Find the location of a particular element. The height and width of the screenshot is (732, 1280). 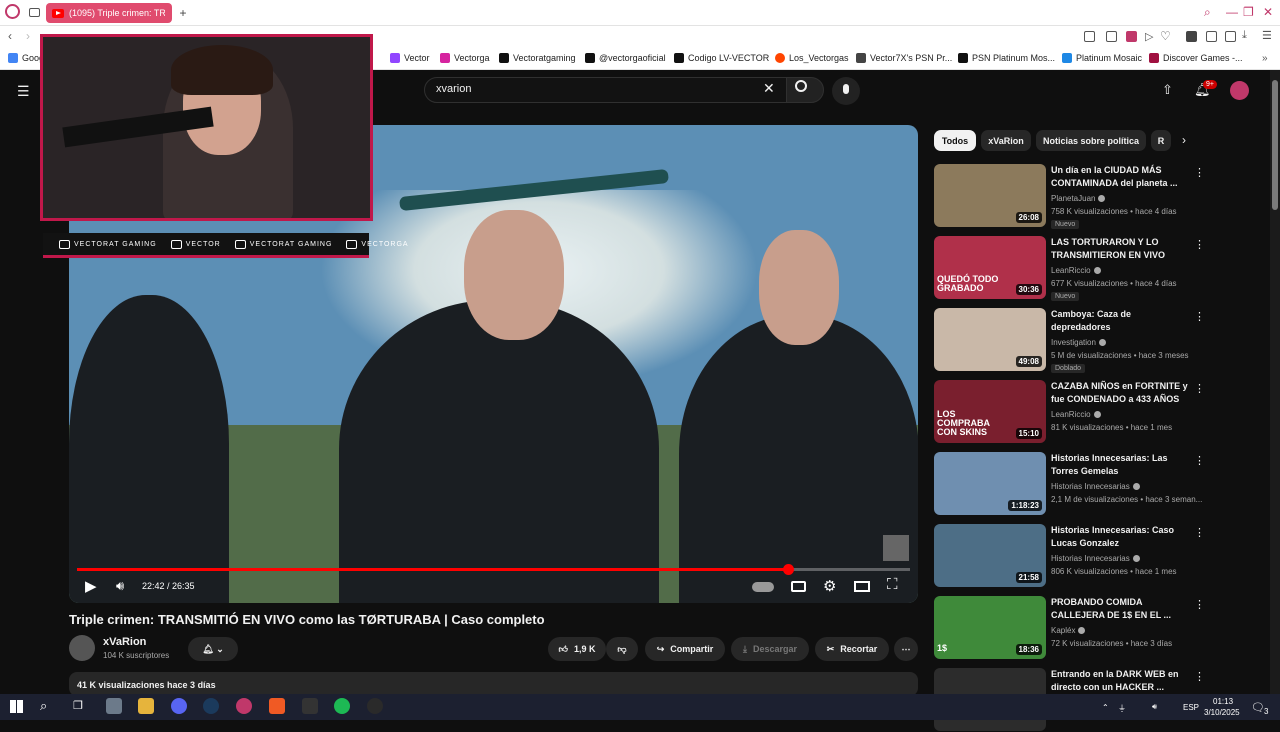

recommendation-channel: Investigation is located at coordinates (1078, 342).